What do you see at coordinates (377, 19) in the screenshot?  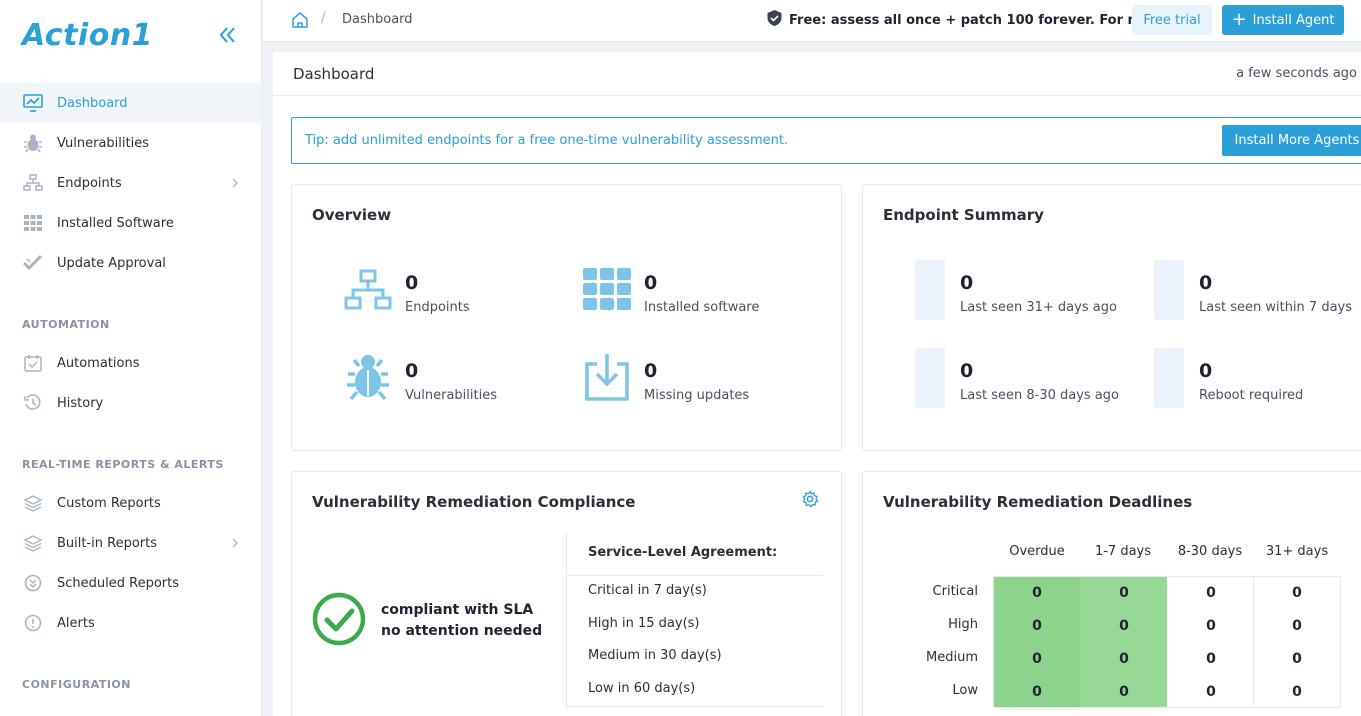 I see `breadcrumb-current: Dashboard` at bounding box center [377, 19].